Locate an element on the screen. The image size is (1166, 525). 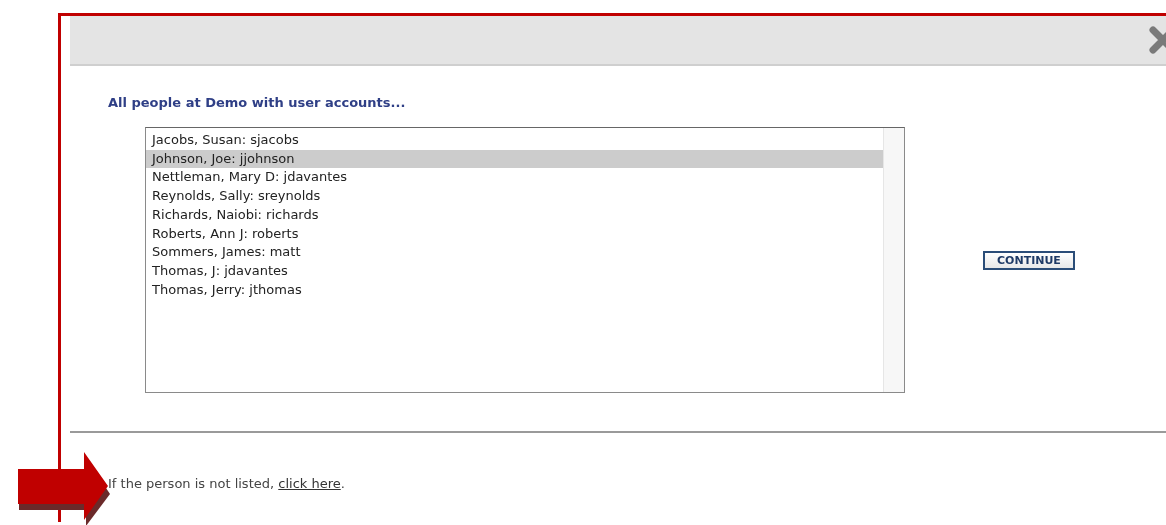
continue-button: CONTINUE is located at coordinates (1029, 260).